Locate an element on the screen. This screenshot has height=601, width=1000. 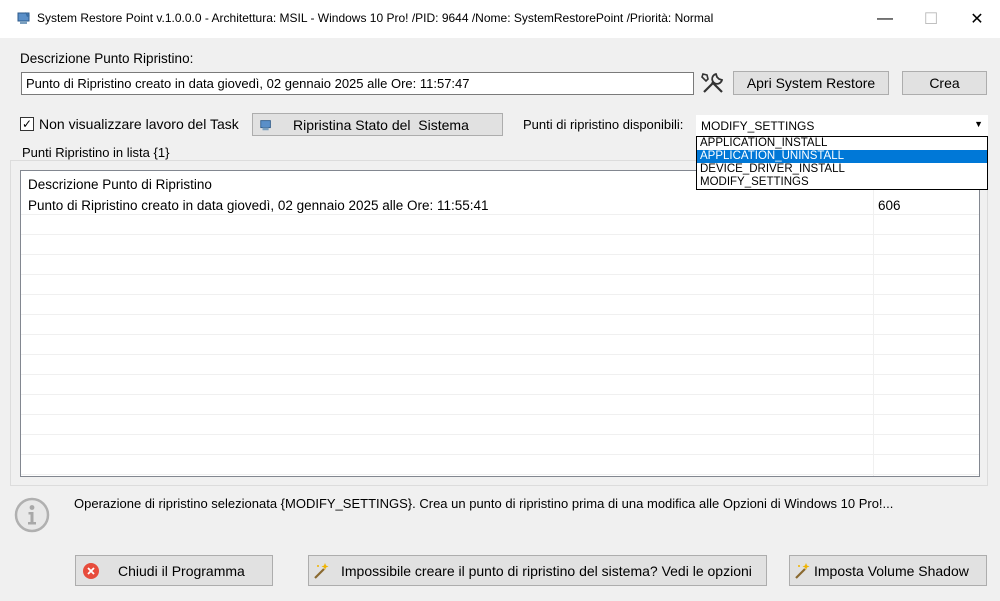
check-icon: ✓ is located at coordinates (27, 124).